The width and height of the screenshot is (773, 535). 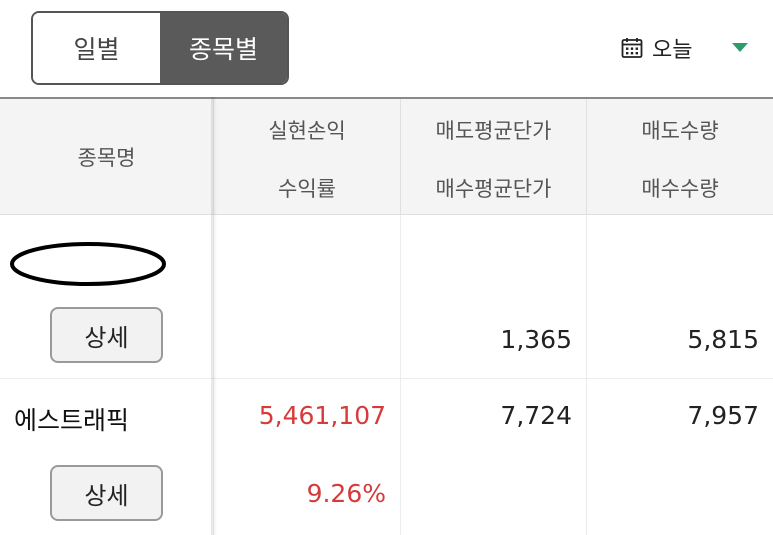 I want to click on header-sell-avg-price-label: 매도평균단가, so click(x=493, y=131).